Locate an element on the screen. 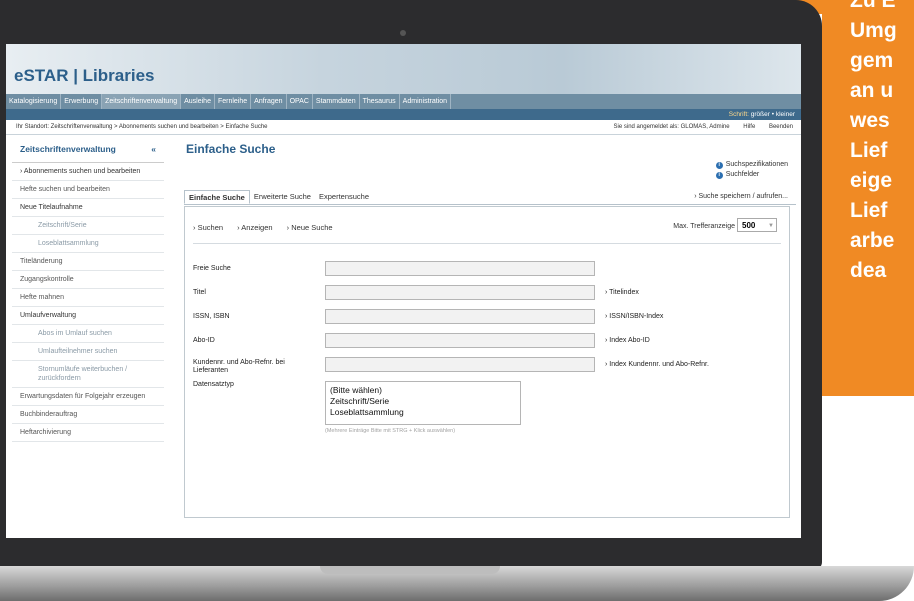 The image size is (914, 601). font-smaller-link: kleiner is located at coordinates (785, 114).